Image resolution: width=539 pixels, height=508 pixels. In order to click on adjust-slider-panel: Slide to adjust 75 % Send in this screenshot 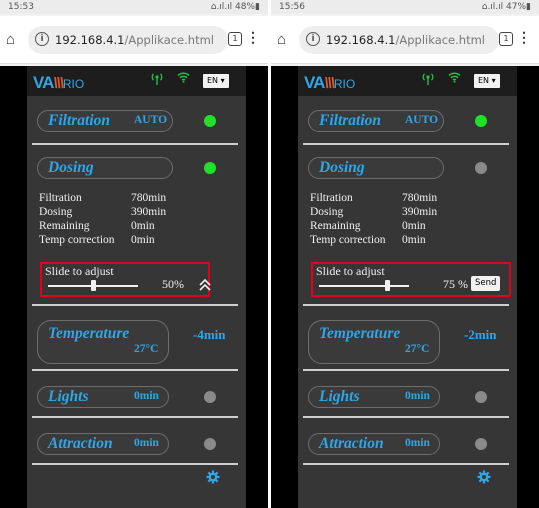, I will do `click(411, 279)`.